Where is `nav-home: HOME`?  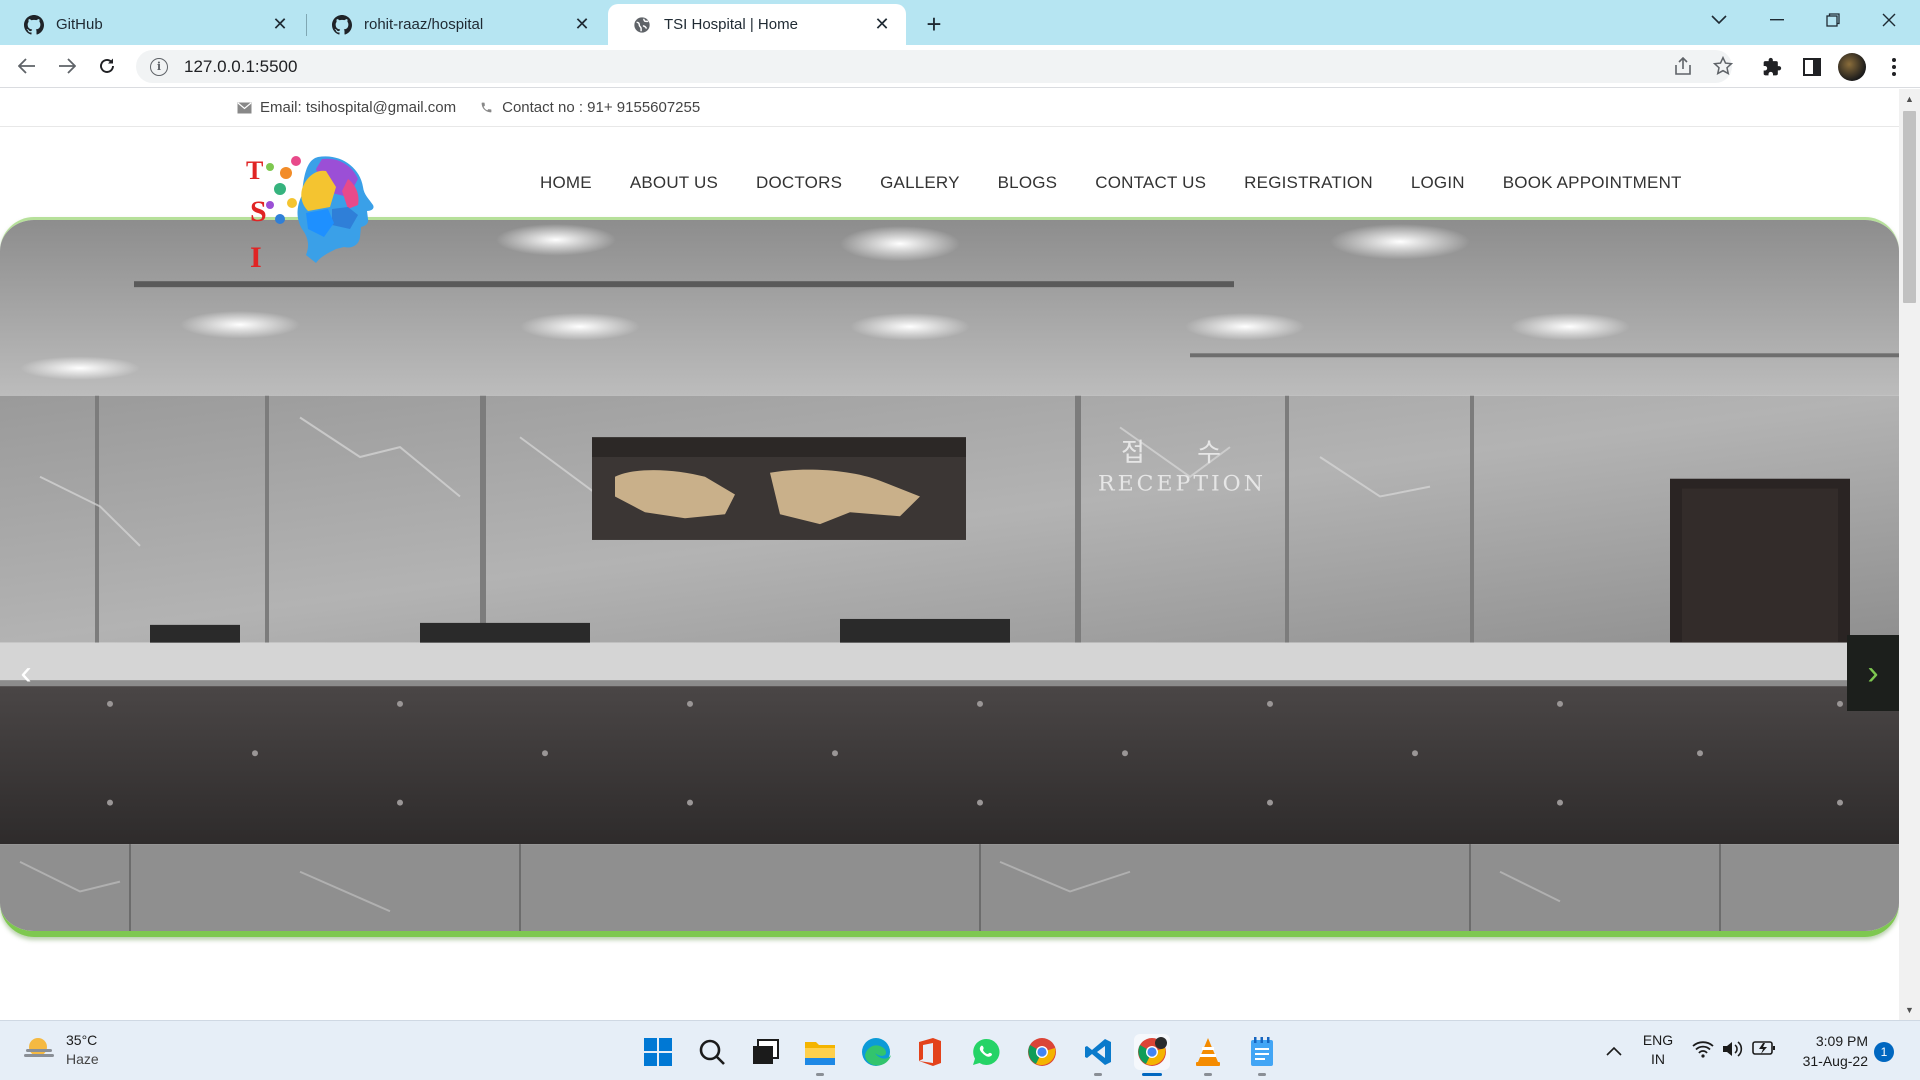
nav-home: HOME is located at coordinates (566, 183).